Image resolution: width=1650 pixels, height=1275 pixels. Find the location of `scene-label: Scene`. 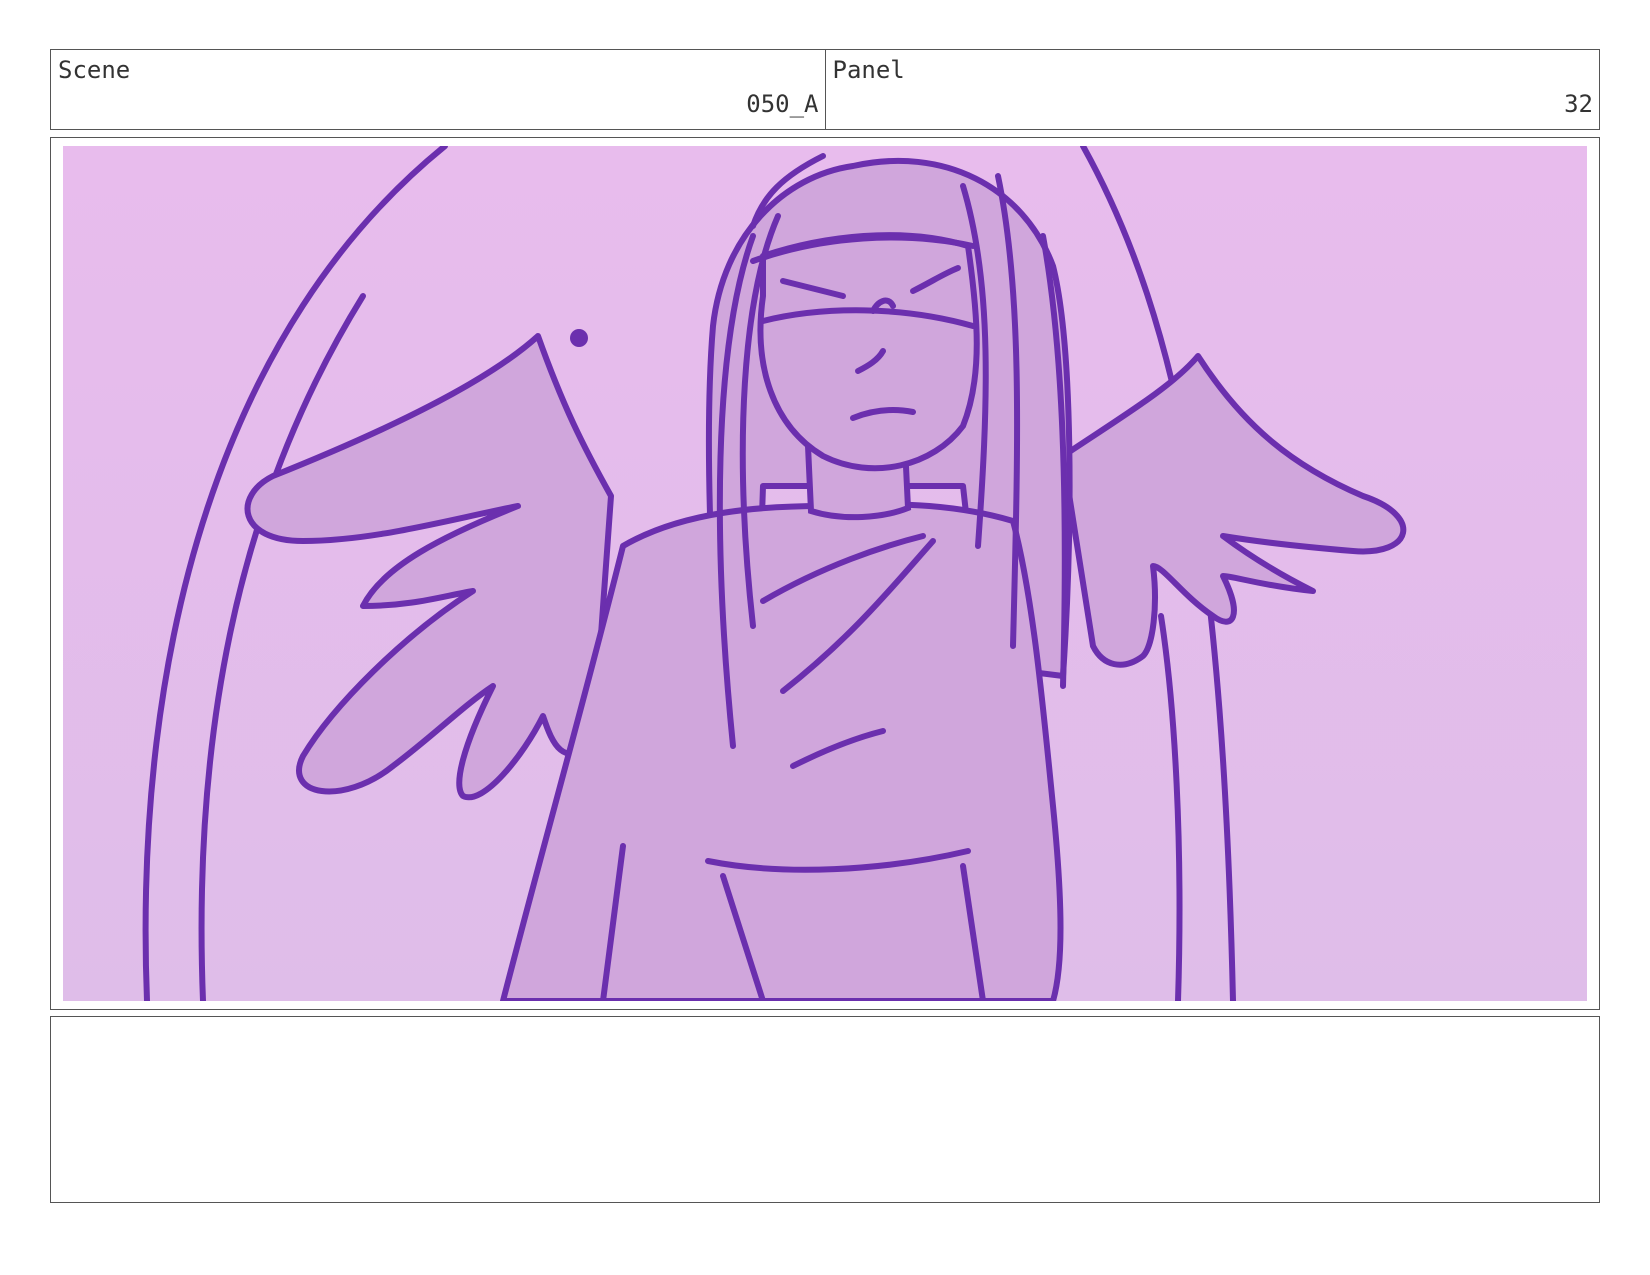

scene-label: Scene is located at coordinates (94, 70).